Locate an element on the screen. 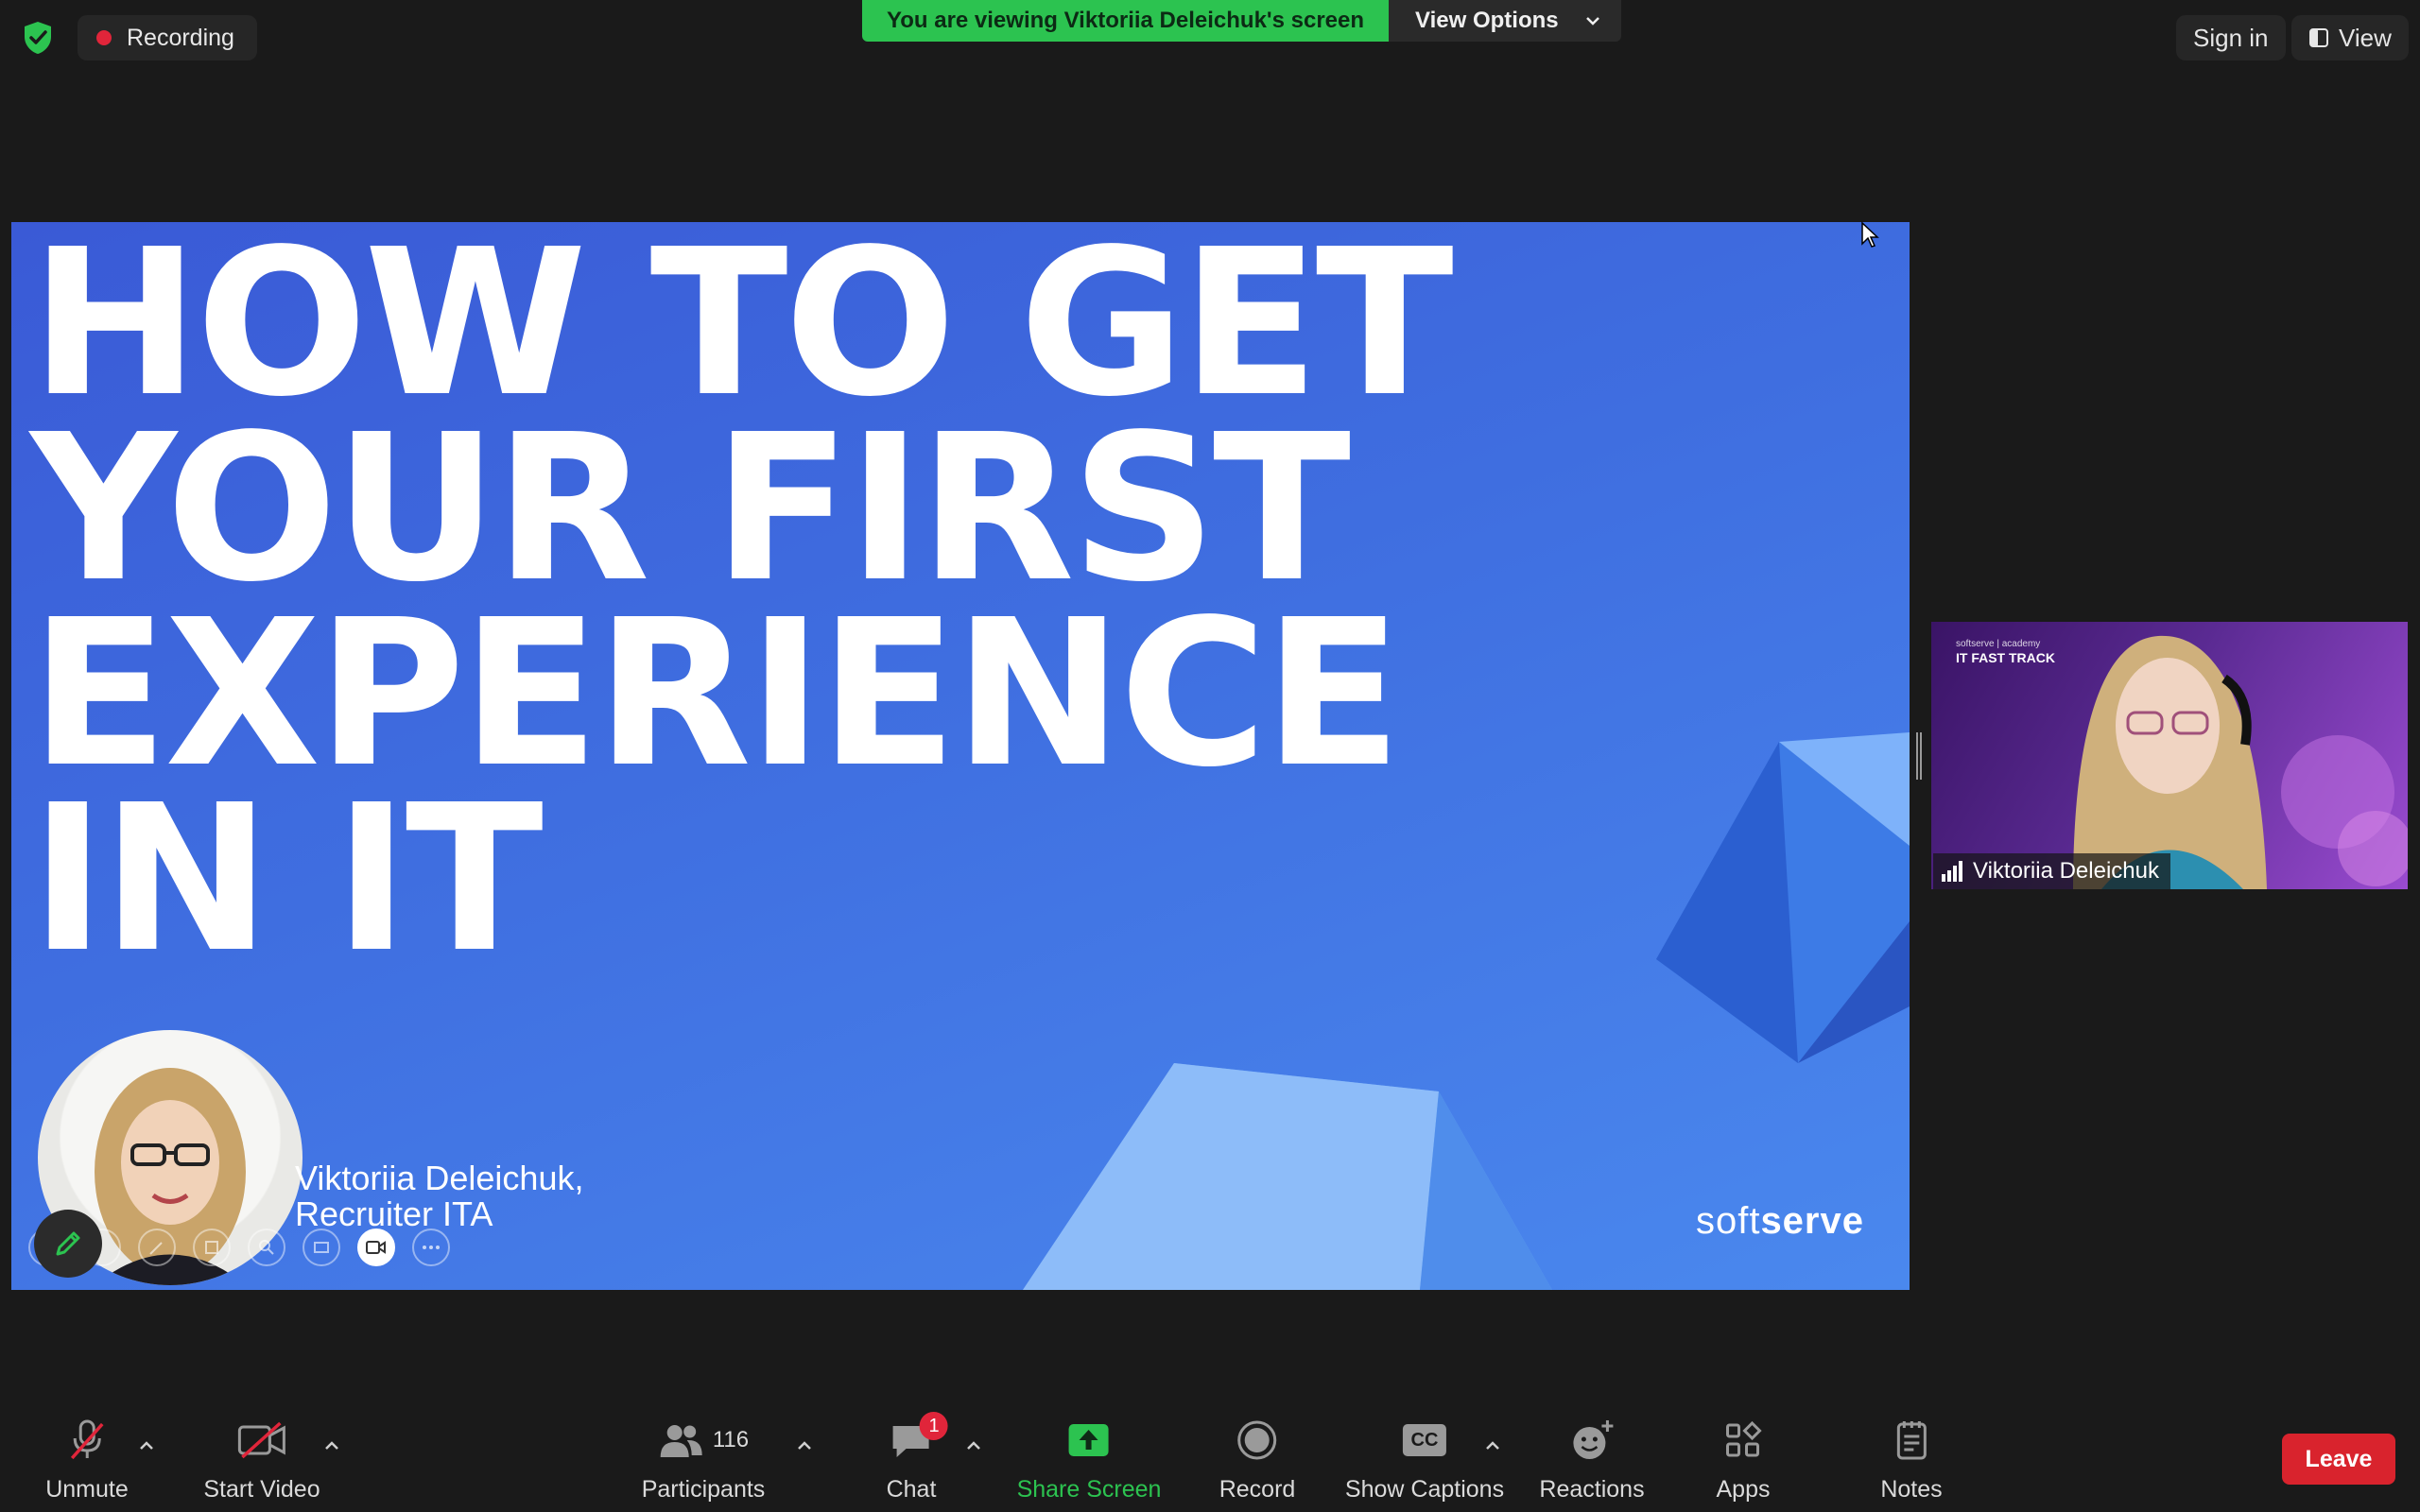 The width and height of the screenshot is (2420, 1512). more-icon is located at coordinates (431, 1247).